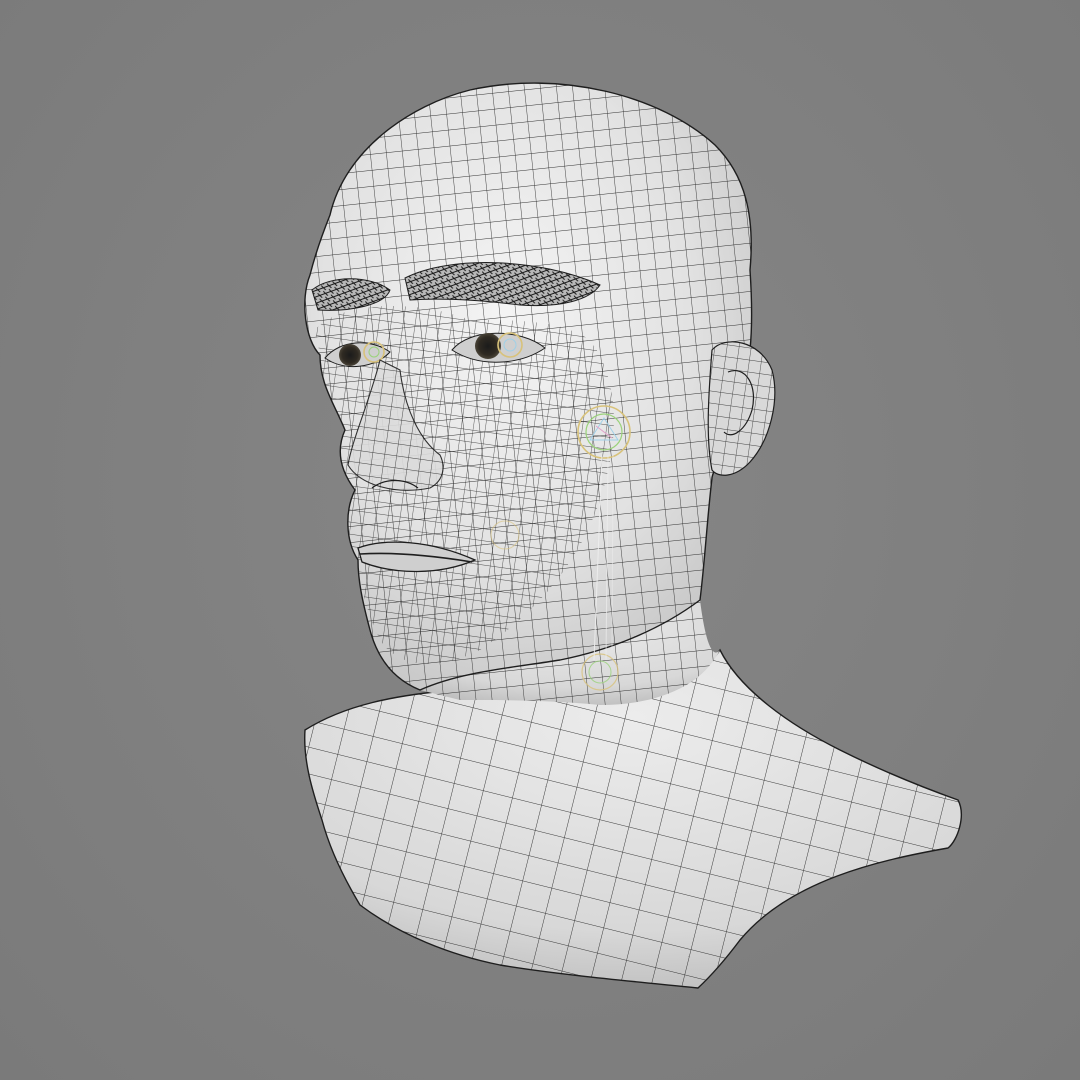  I want to click on cheek-control-gizmo, so click(604, 432).